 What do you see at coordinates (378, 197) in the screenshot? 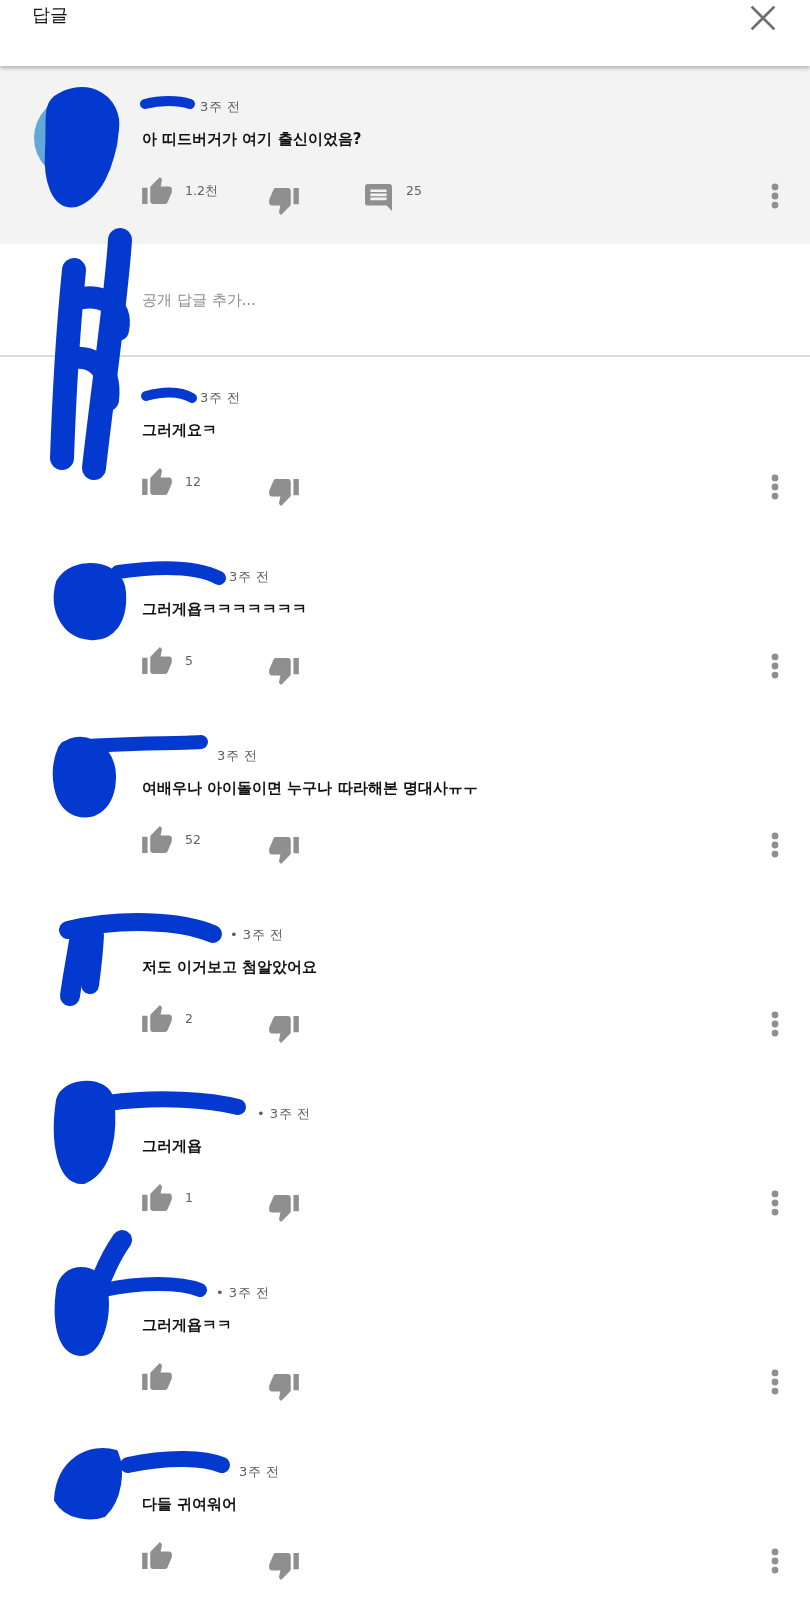
I see `comment-icon` at bounding box center [378, 197].